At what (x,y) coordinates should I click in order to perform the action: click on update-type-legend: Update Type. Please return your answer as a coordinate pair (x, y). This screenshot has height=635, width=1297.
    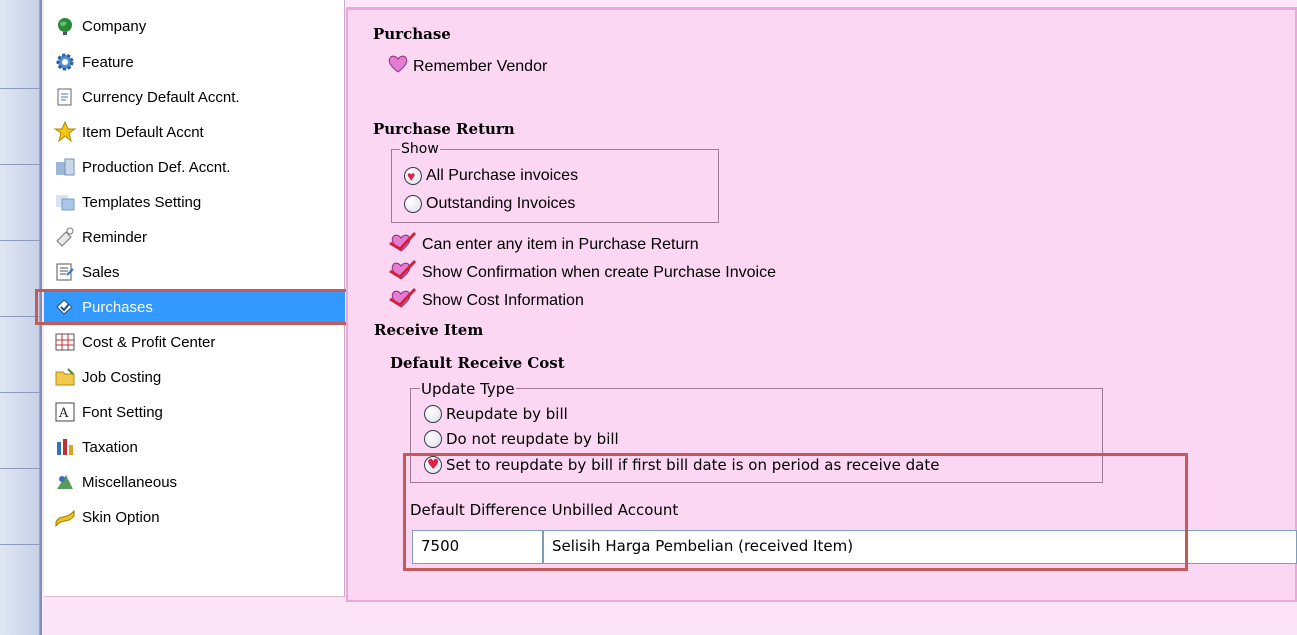
    Looking at the image, I should click on (468, 389).